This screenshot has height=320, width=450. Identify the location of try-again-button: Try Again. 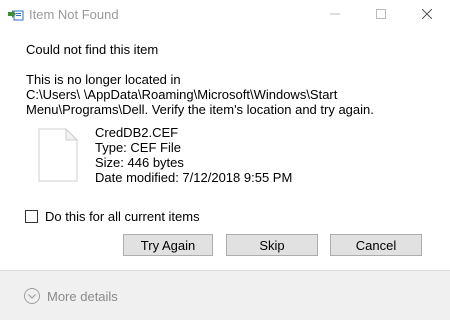
(168, 245).